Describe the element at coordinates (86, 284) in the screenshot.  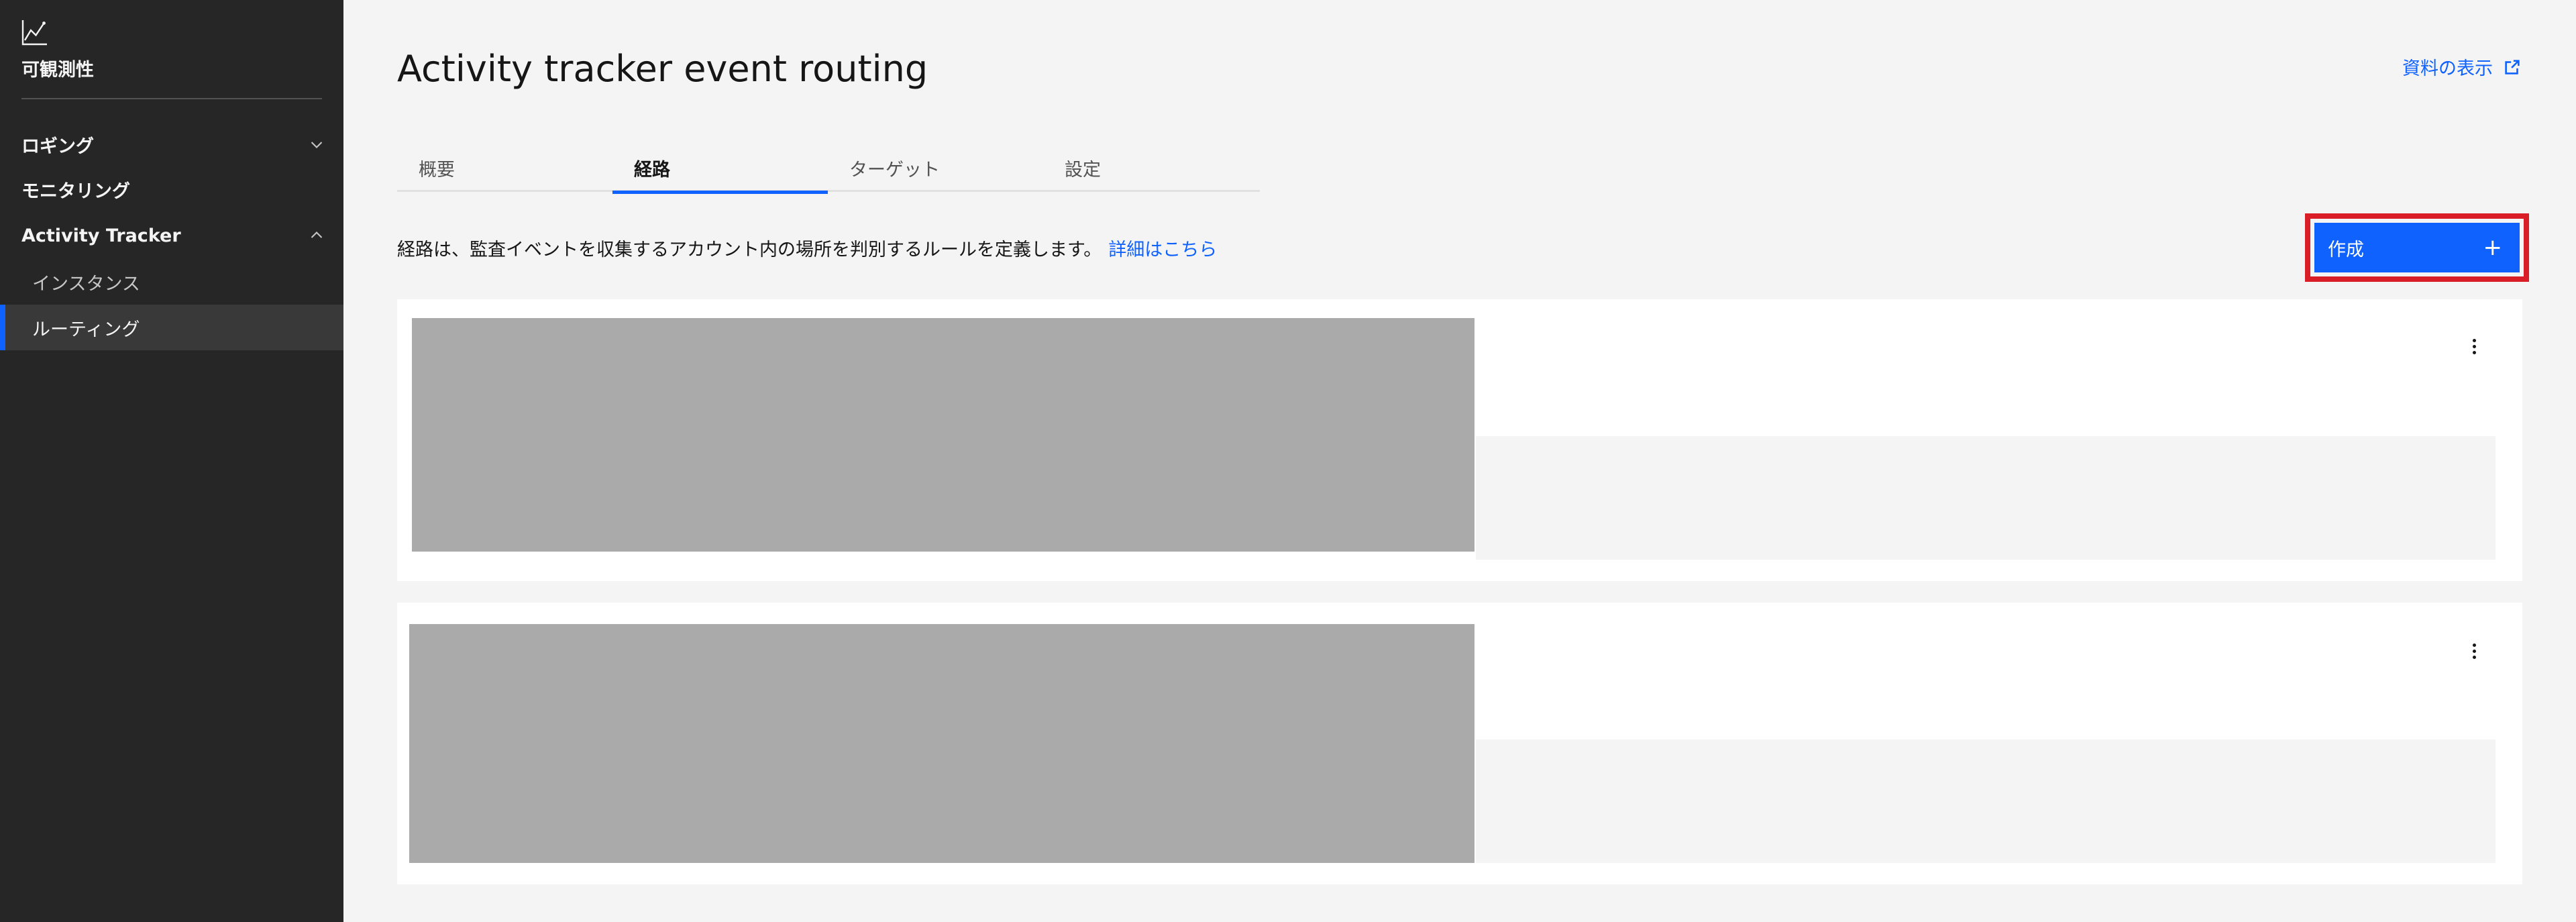
I see `sidebar-subitem-label: インスタンス` at that location.